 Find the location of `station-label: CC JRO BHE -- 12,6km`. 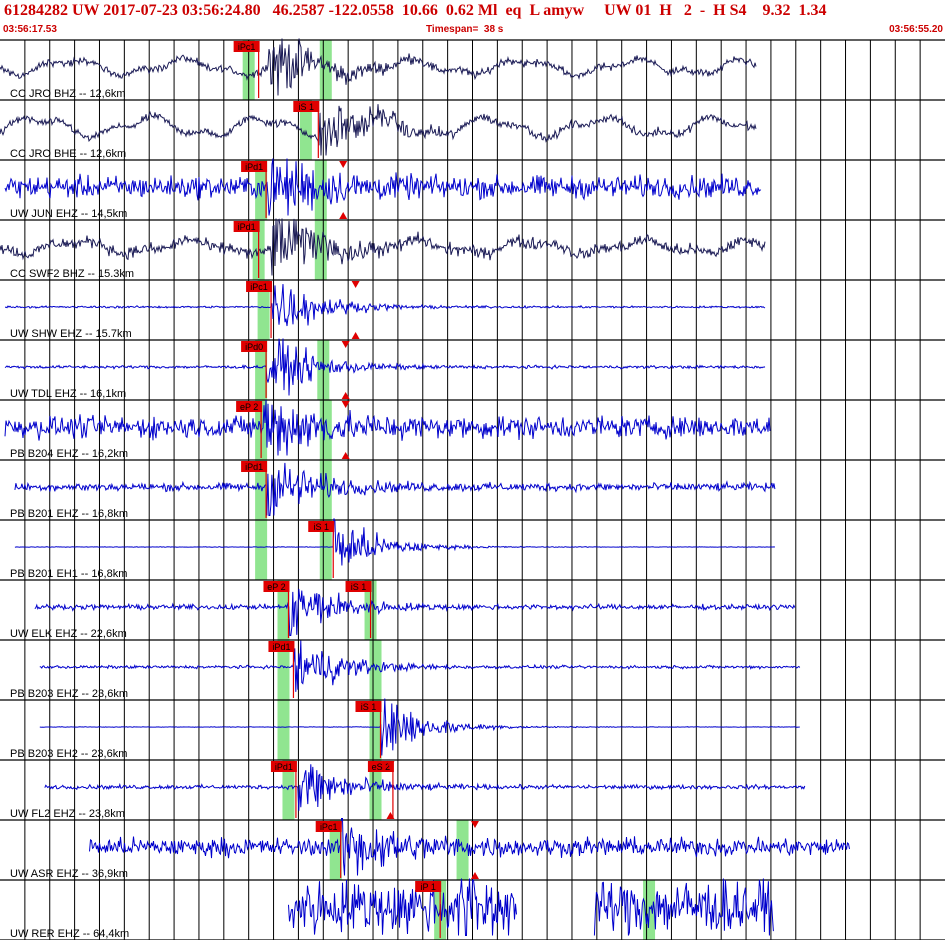

station-label: CC JRO BHE -- 12,6km is located at coordinates (68, 154).